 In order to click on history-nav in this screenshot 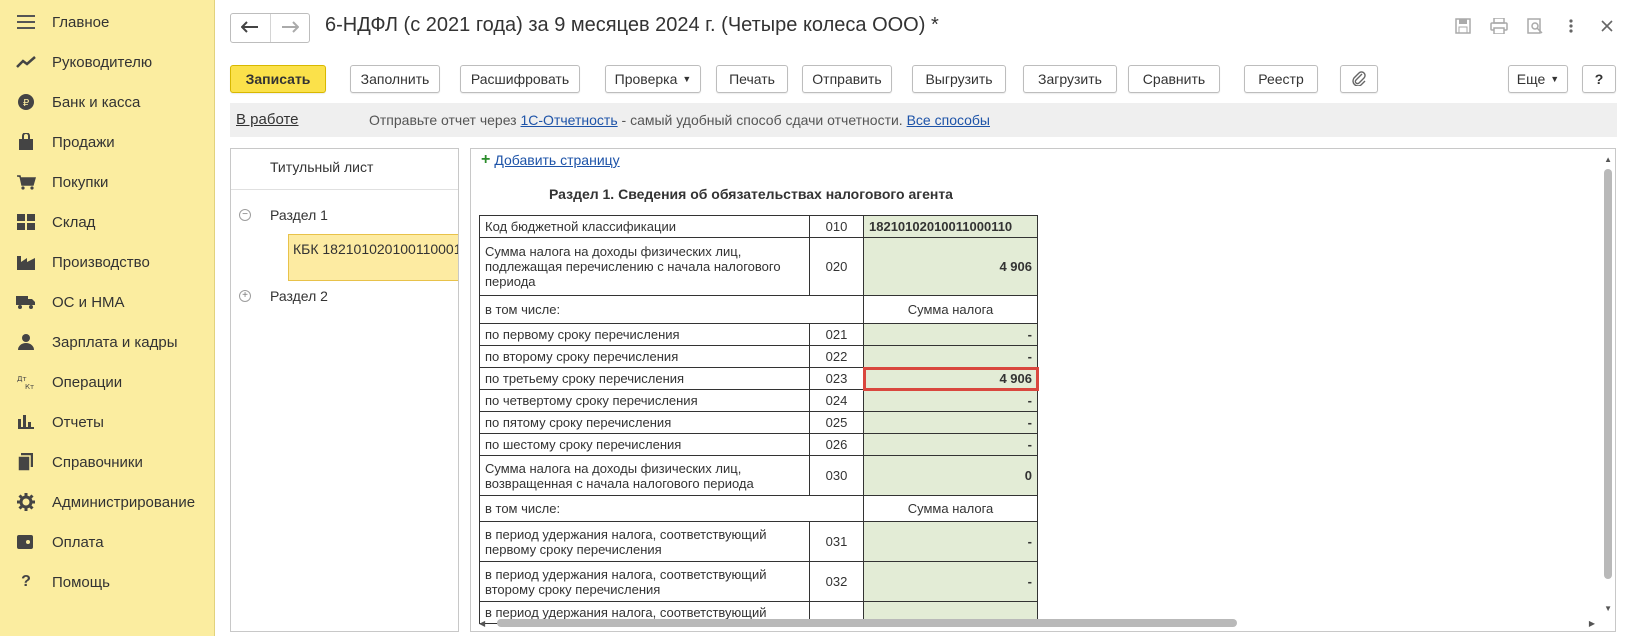, I will do `click(270, 28)`.